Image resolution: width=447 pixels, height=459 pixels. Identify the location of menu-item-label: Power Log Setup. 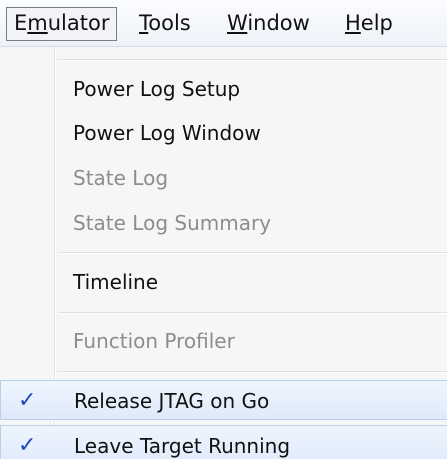
(157, 89).